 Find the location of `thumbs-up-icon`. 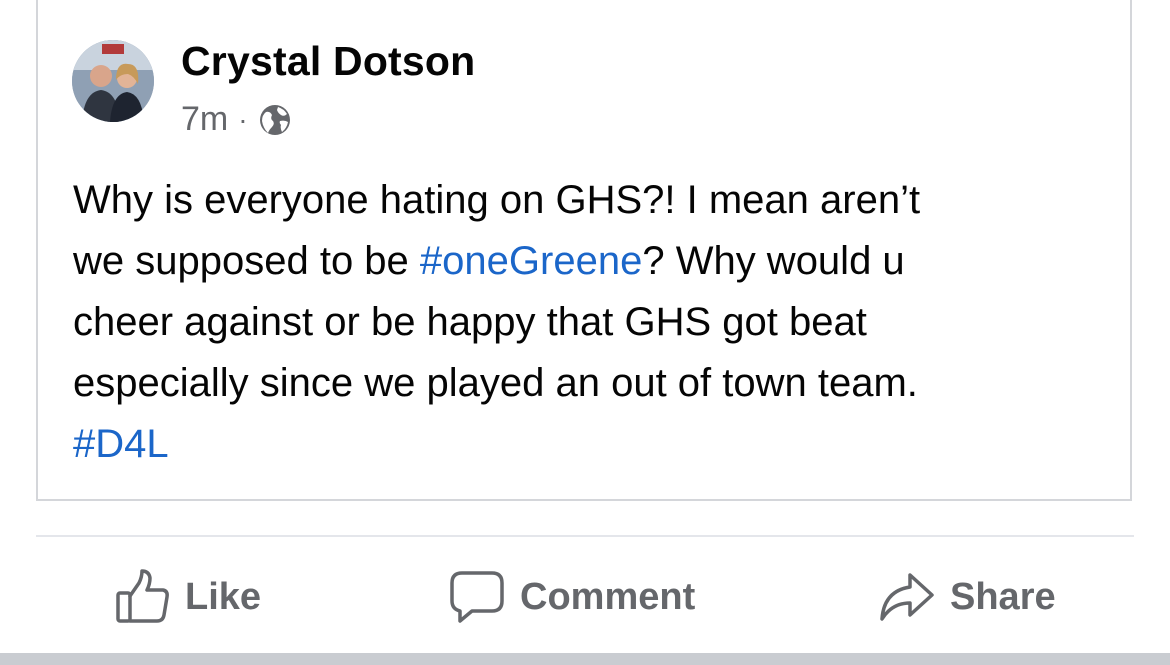

thumbs-up-icon is located at coordinates (142, 597).